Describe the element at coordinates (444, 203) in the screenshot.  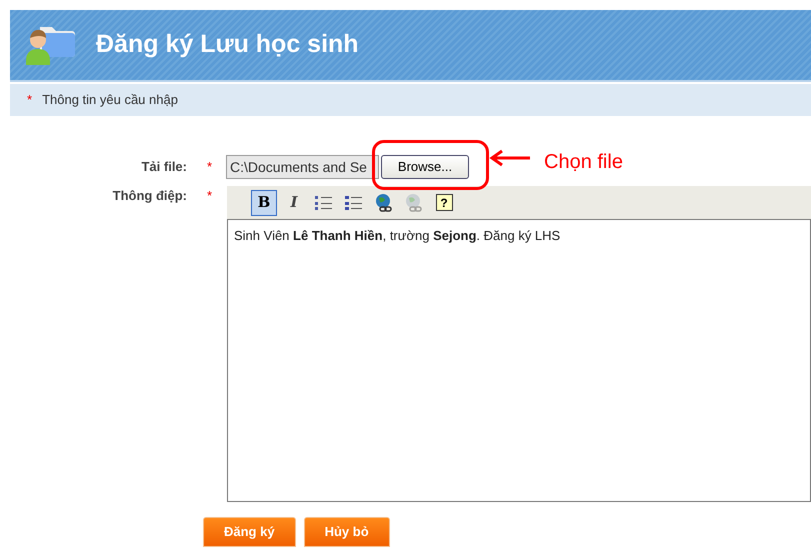
I see `help-button: ?` at that location.